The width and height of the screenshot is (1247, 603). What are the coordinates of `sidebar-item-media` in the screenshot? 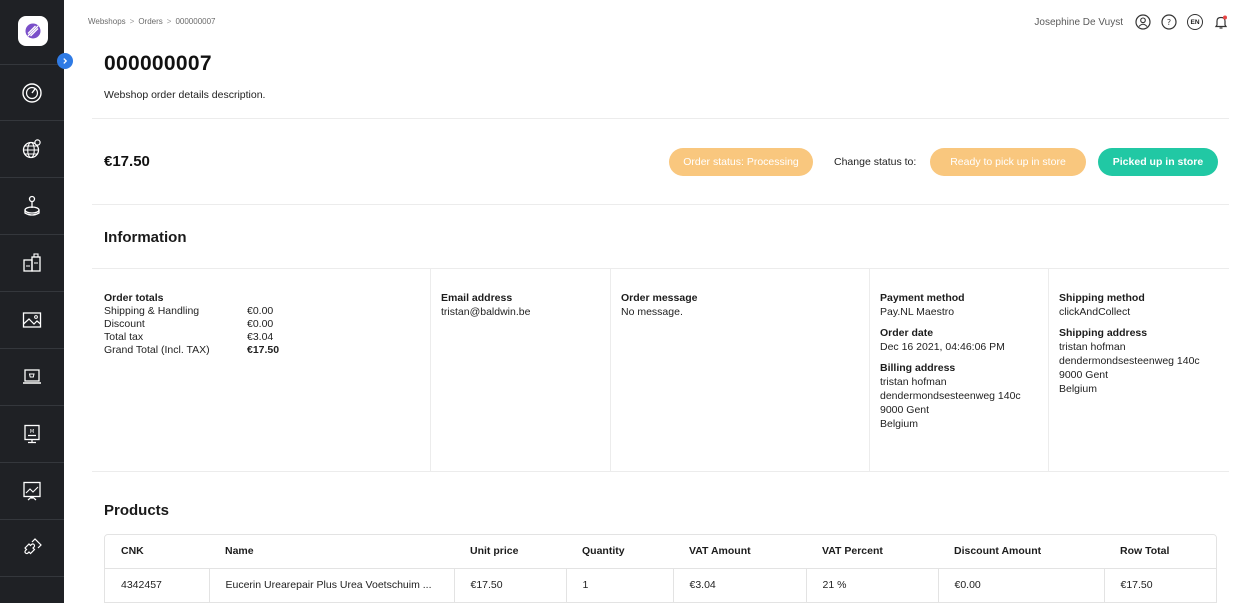 It's located at (32, 320).